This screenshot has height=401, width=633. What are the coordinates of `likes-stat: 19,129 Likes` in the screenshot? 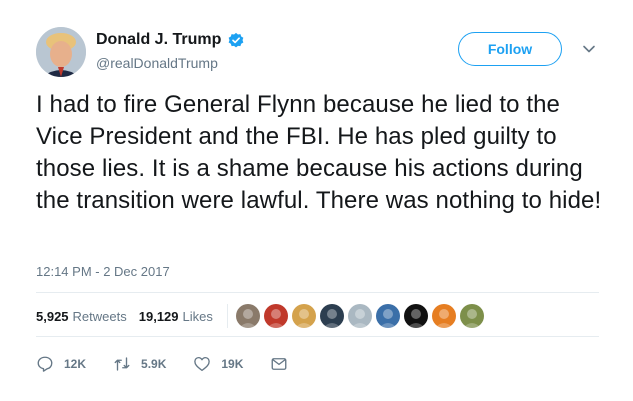 It's located at (176, 316).